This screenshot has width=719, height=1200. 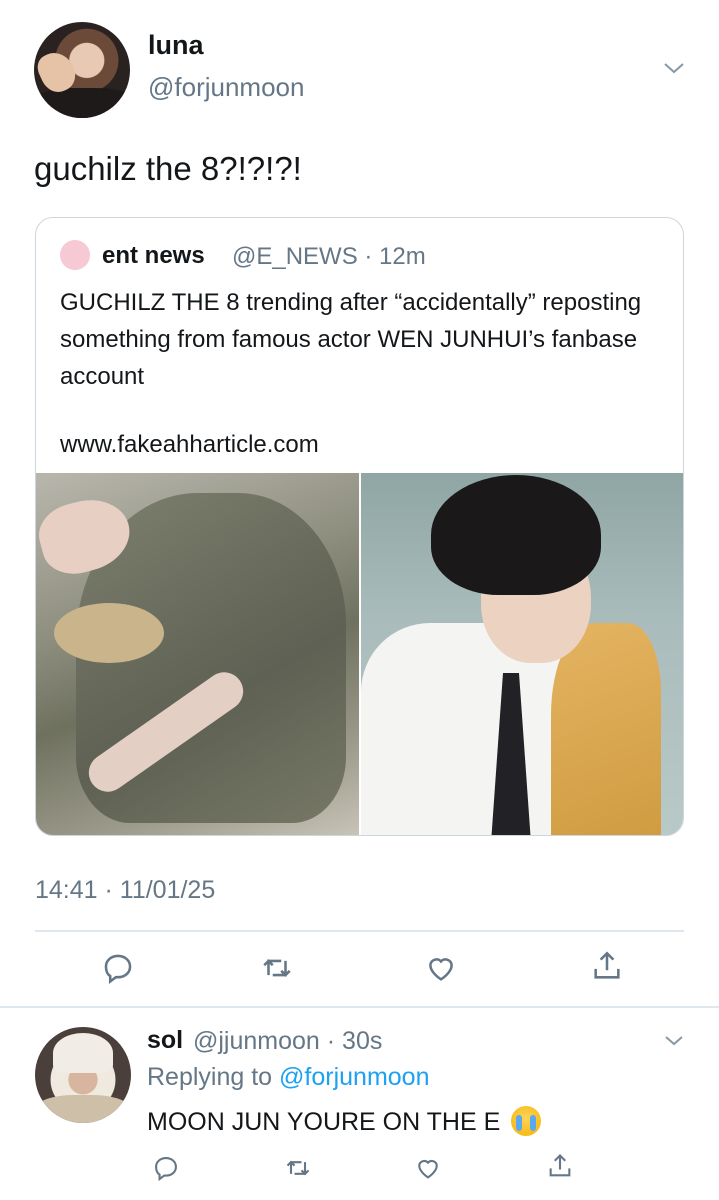 I want to click on reply-author-avatar, so click(x=83, y=1075).